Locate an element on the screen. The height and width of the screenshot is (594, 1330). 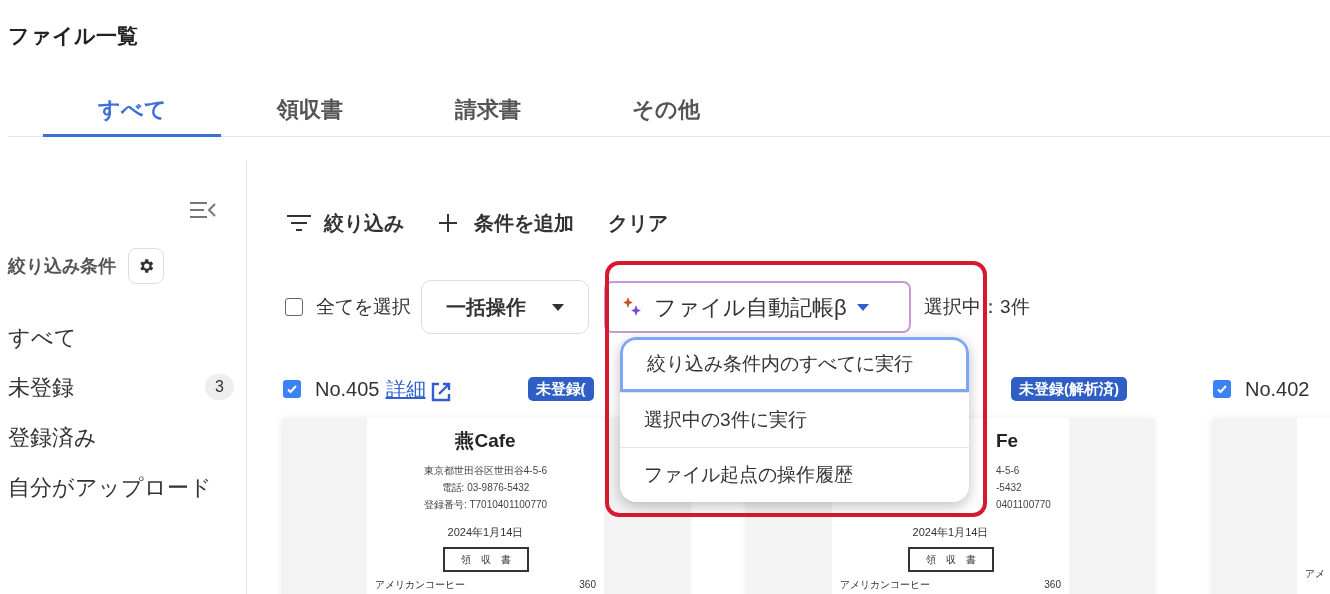
sidebar-item: 未登録 3 is located at coordinates (121, 387).